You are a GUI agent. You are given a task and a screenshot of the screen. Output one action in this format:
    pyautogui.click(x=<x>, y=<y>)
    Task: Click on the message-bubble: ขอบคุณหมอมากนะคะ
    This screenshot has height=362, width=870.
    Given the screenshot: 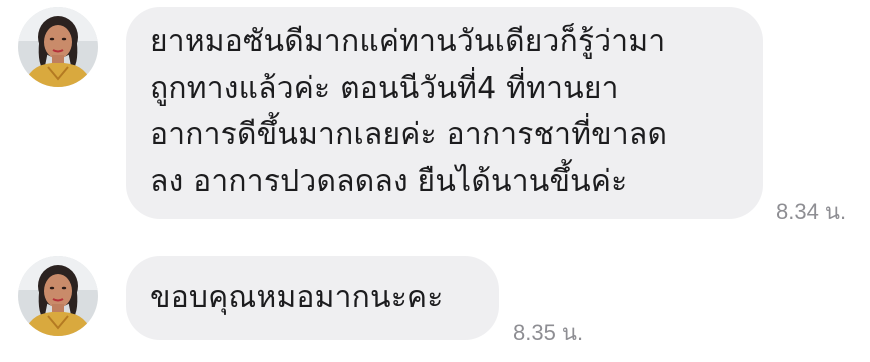 What is the action you would take?
    pyautogui.click(x=312, y=298)
    